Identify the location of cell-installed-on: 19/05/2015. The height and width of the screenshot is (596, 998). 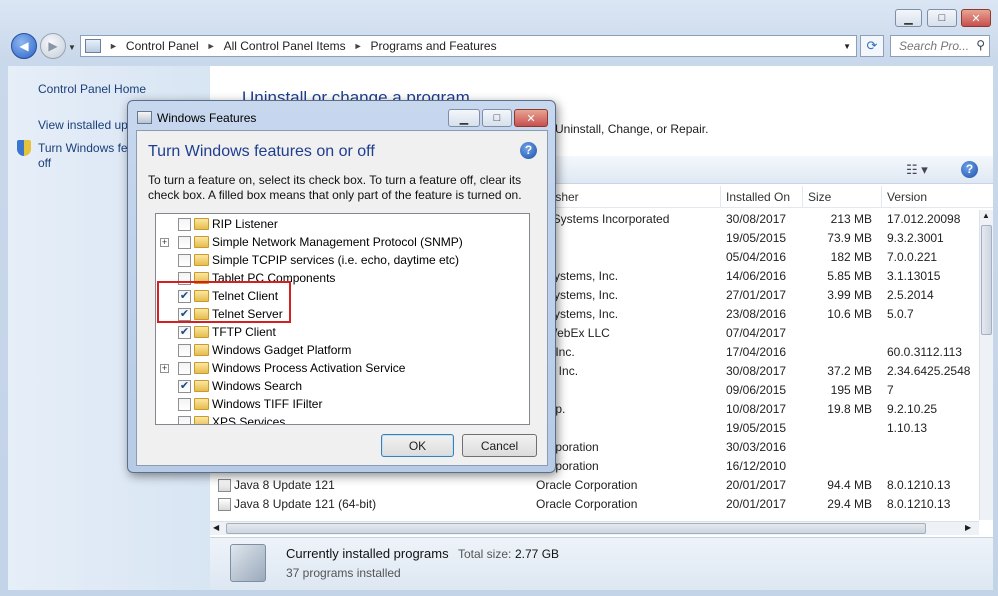
(756, 238).